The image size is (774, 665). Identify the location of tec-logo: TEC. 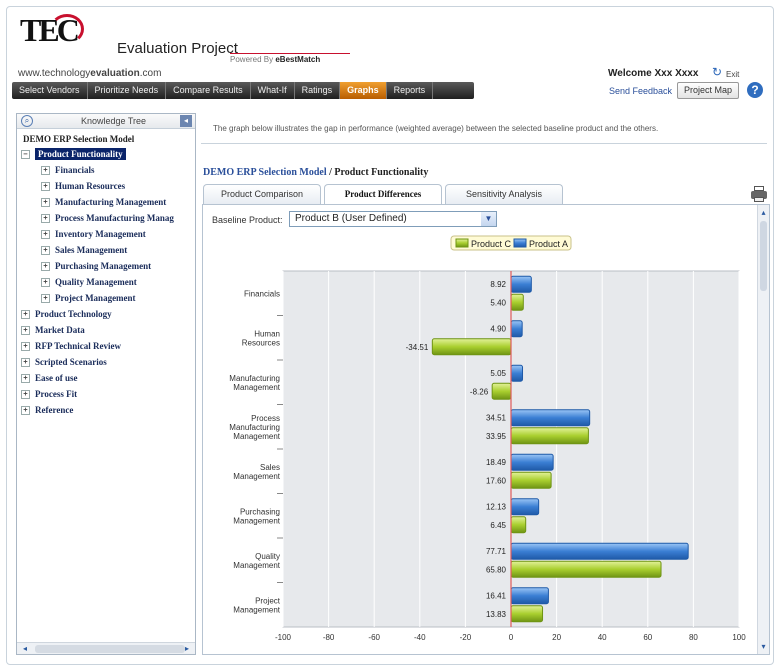
(55, 35).